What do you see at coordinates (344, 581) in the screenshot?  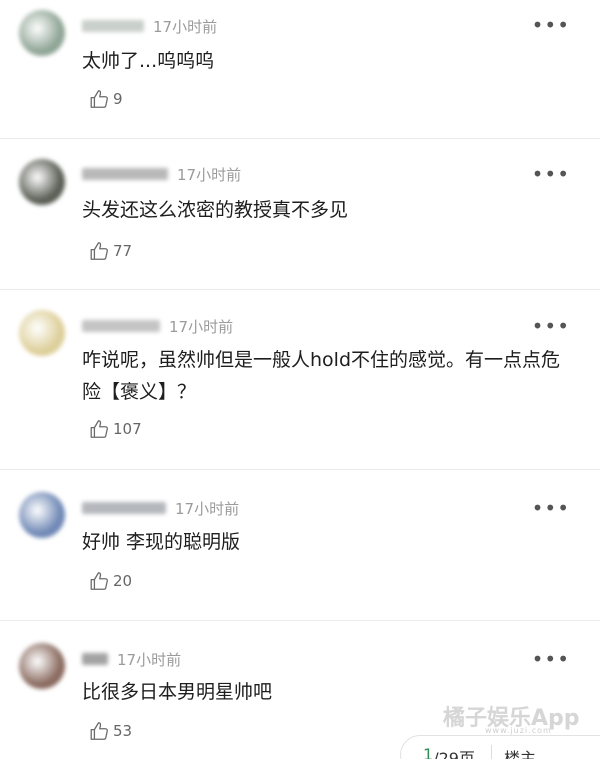 I see `like-button: 20` at bounding box center [344, 581].